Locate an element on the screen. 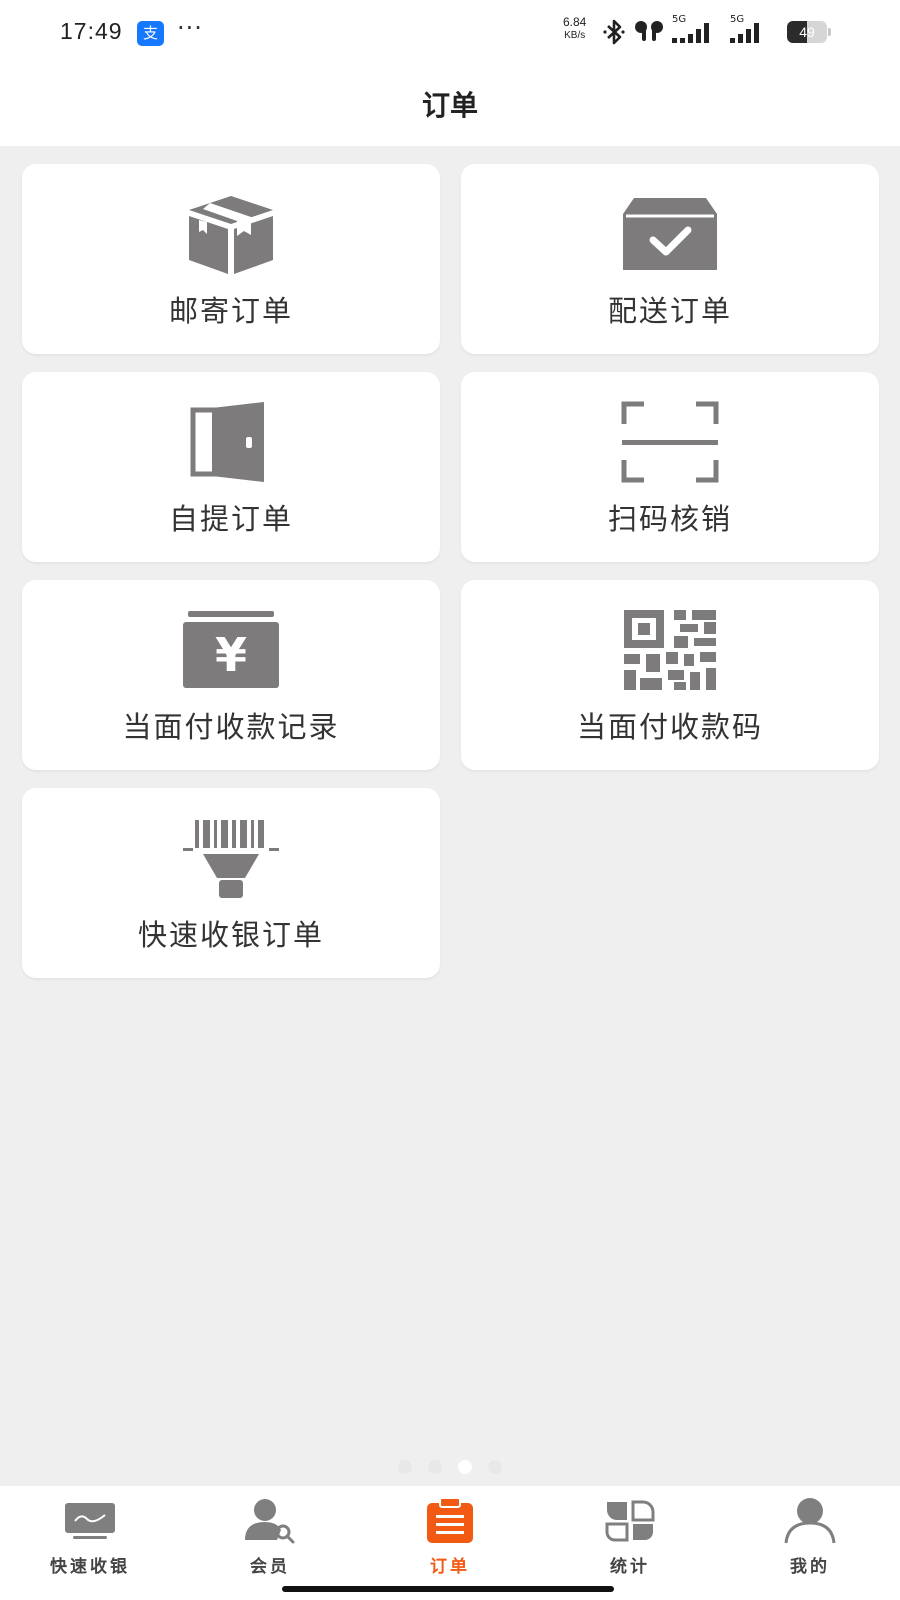  qr-code-icon is located at coordinates (670, 650).